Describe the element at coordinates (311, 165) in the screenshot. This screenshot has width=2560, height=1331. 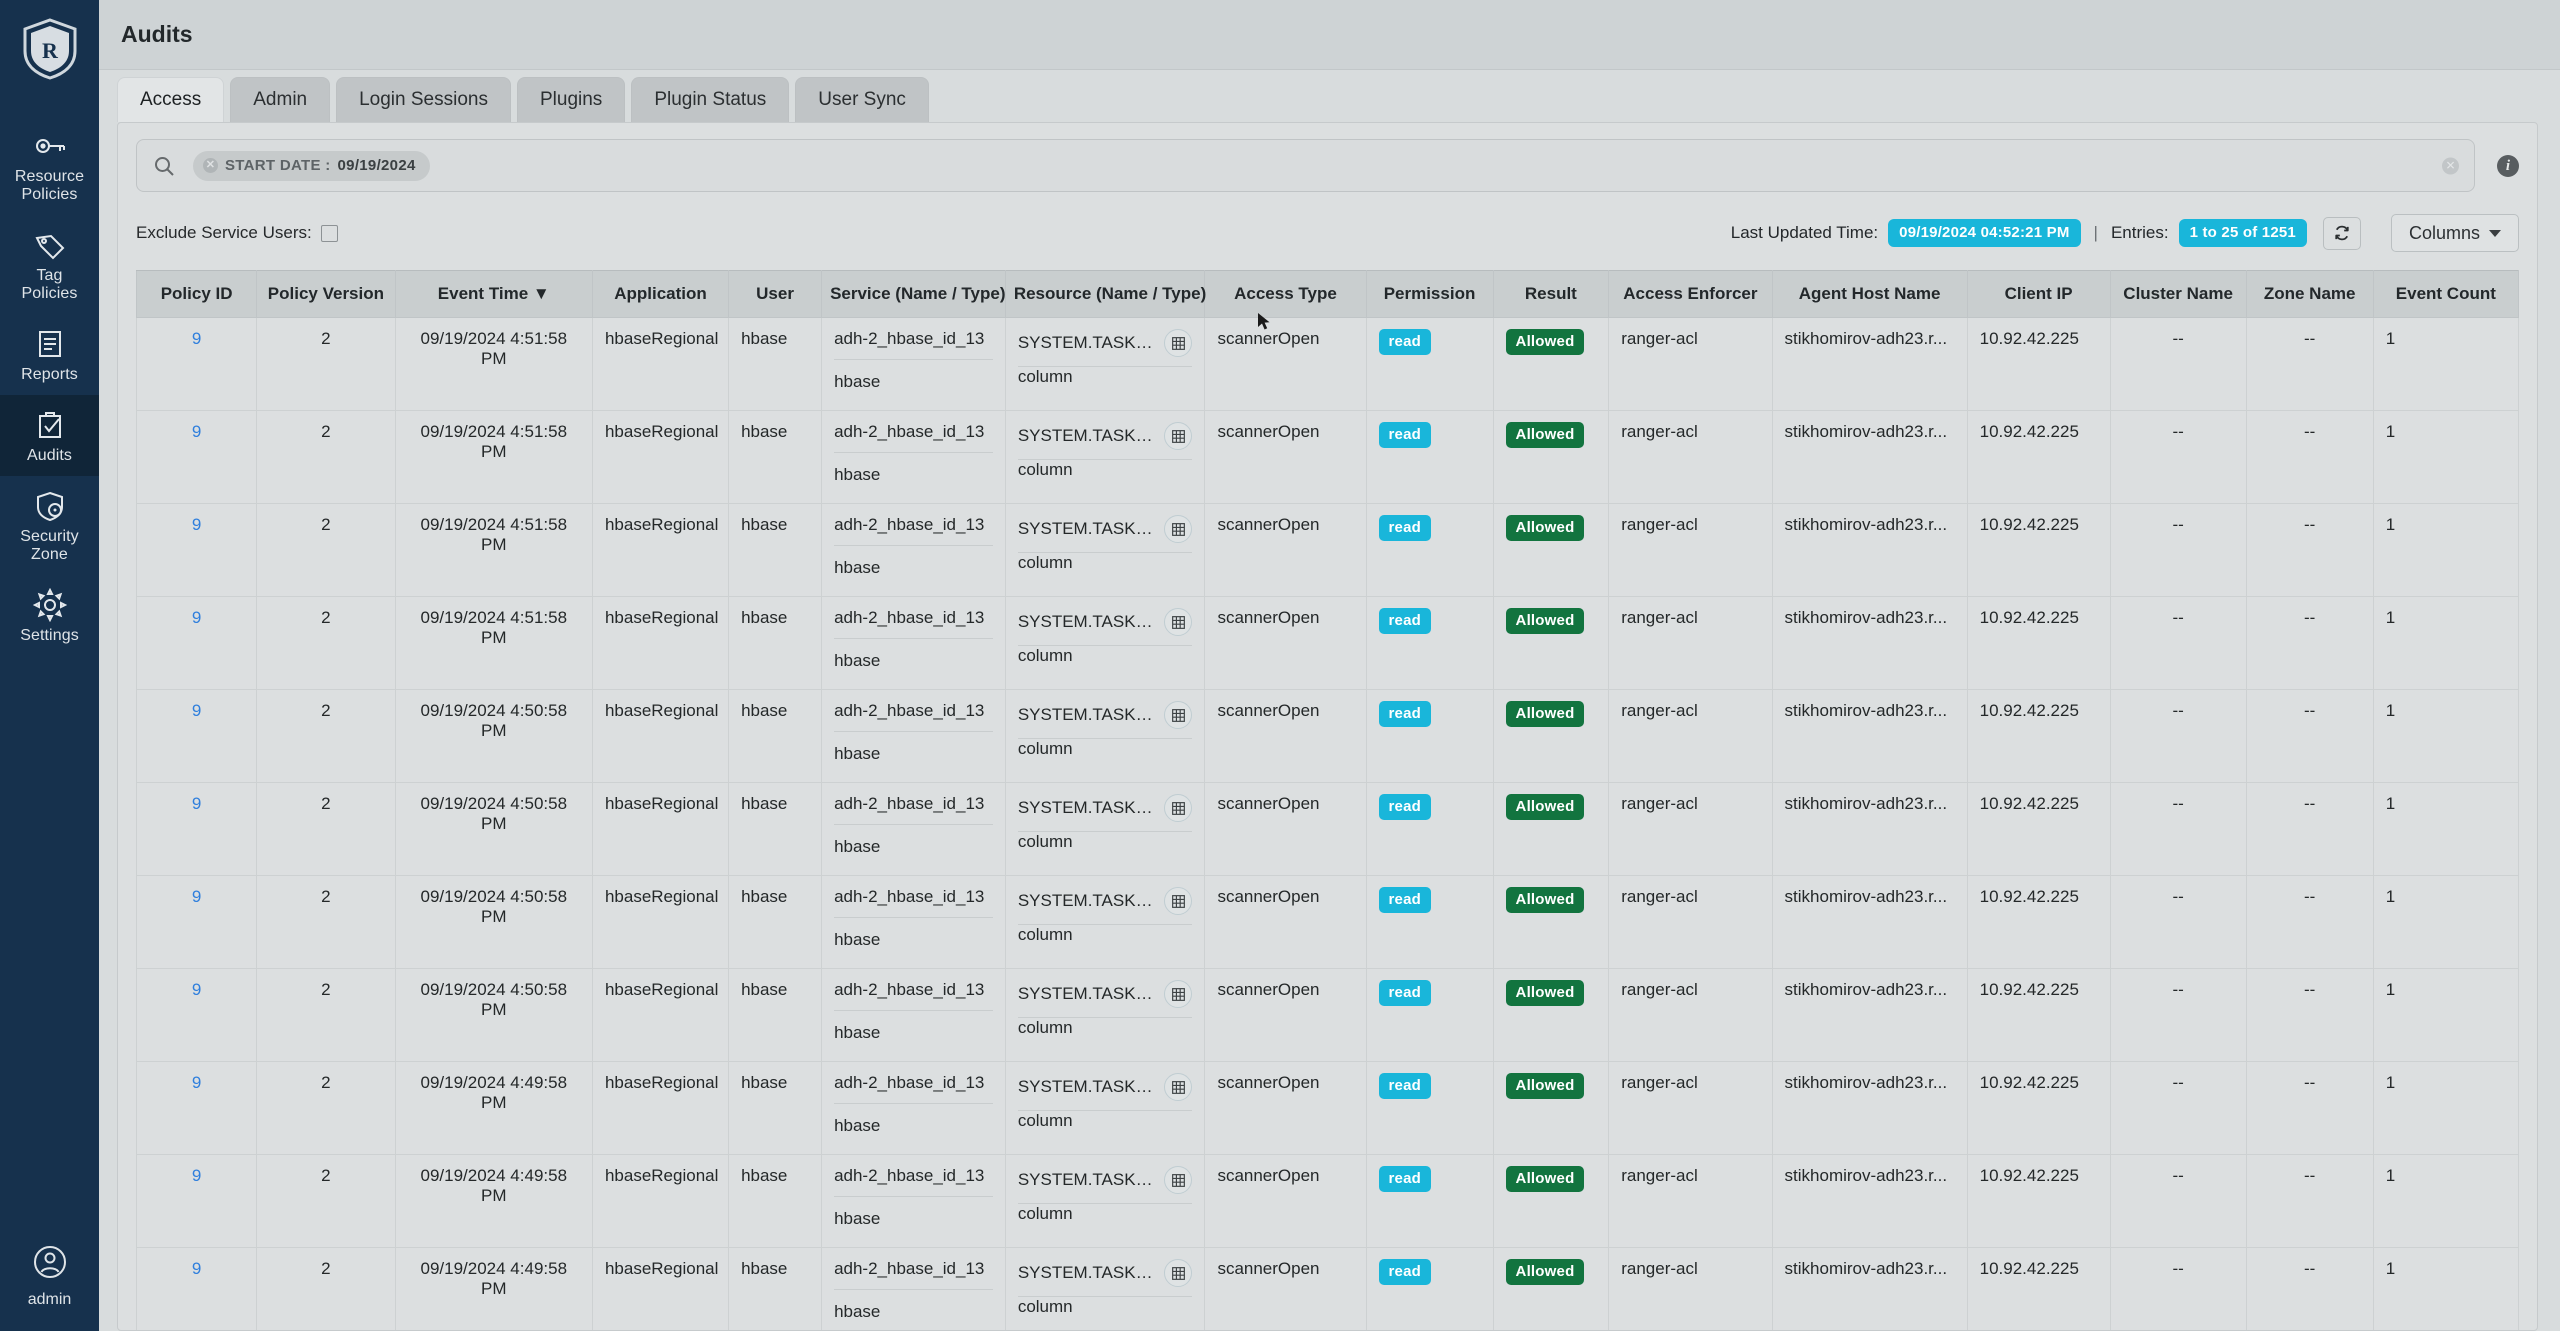
I see `filter-chip-start-date: ✕ START DATE : 09/19/2024` at that location.